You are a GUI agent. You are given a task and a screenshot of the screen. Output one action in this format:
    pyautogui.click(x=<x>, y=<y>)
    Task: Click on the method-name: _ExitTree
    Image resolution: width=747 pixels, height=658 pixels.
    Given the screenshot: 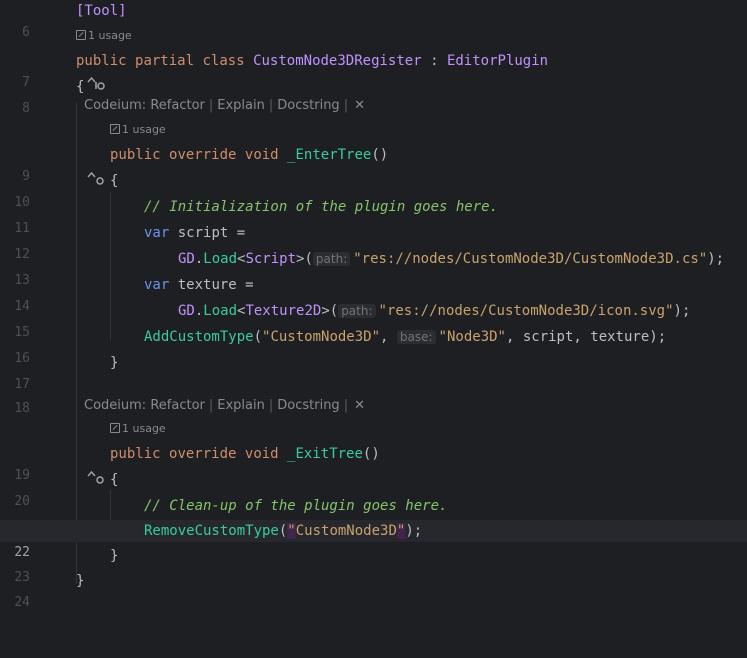 What is the action you would take?
    pyautogui.click(x=325, y=454)
    